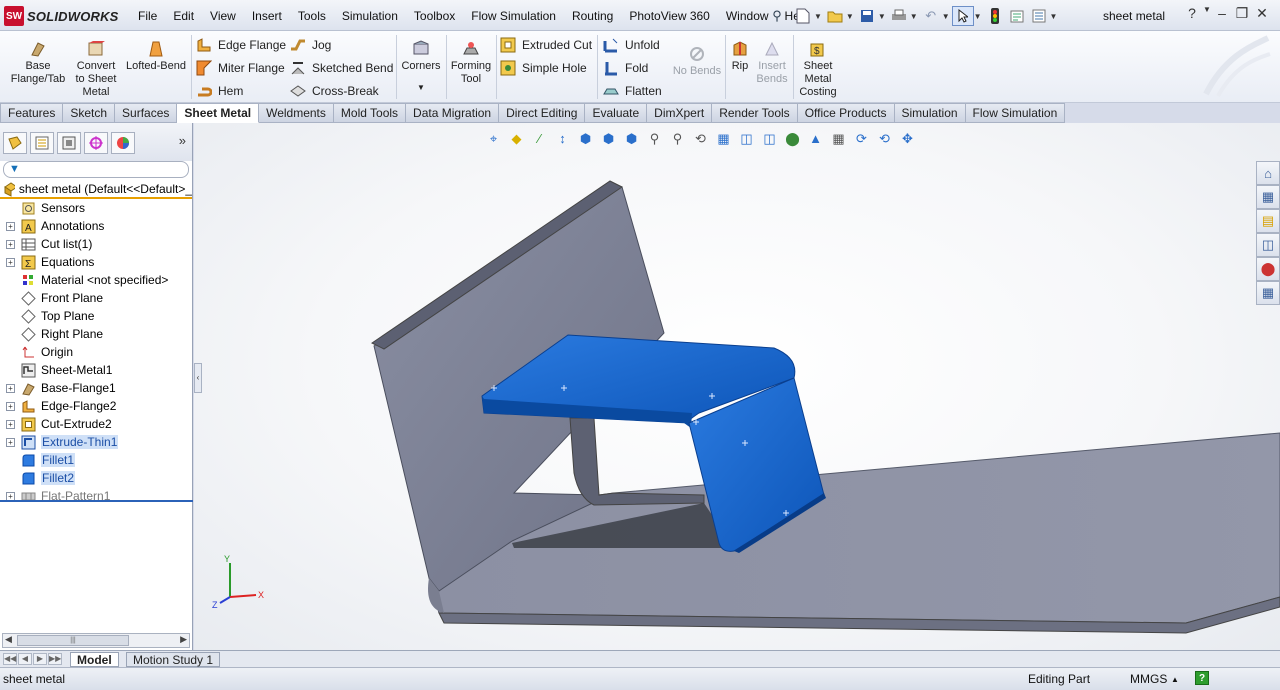 Image resolution: width=1280 pixels, height=690 pixels. Describe the element at coordinates (632, 91) in the screenshot. I see `flatten-button: Flatten` at that location.